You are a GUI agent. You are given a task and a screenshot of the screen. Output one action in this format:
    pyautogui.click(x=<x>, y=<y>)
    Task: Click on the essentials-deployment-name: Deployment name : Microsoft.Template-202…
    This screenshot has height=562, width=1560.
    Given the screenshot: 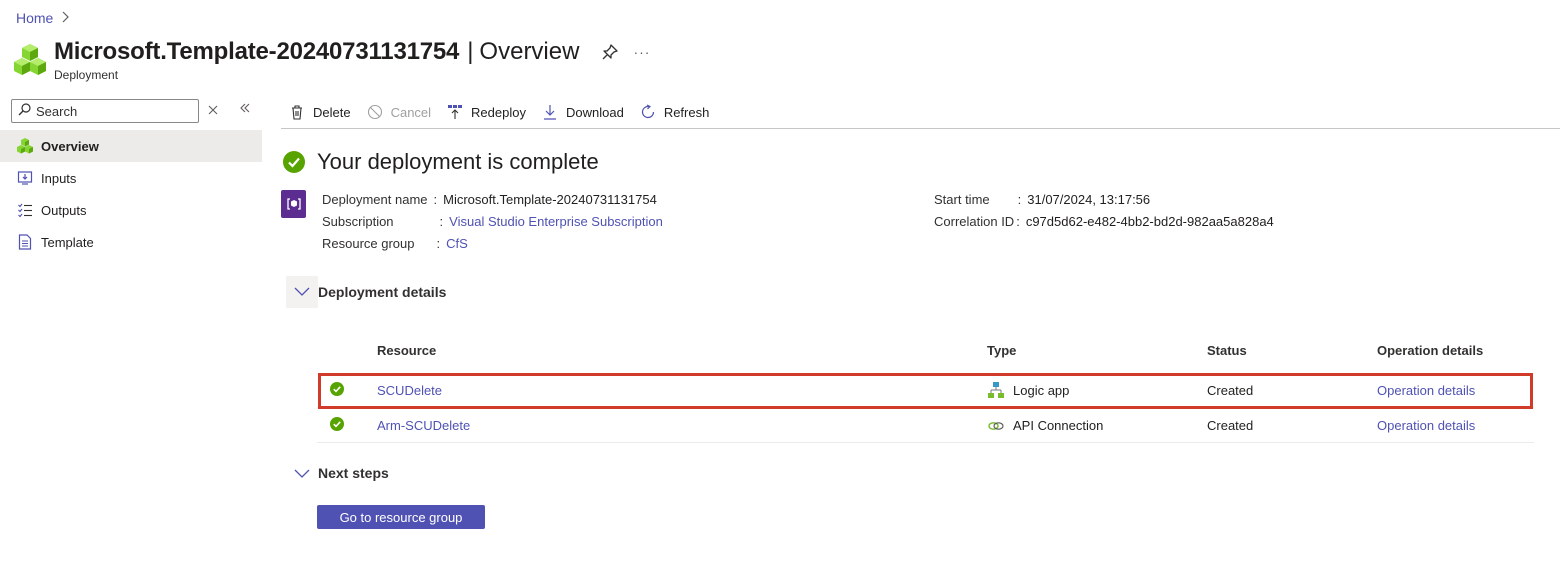 What is the action you would take?
    pyautogui.click(x=492, y=200)
    